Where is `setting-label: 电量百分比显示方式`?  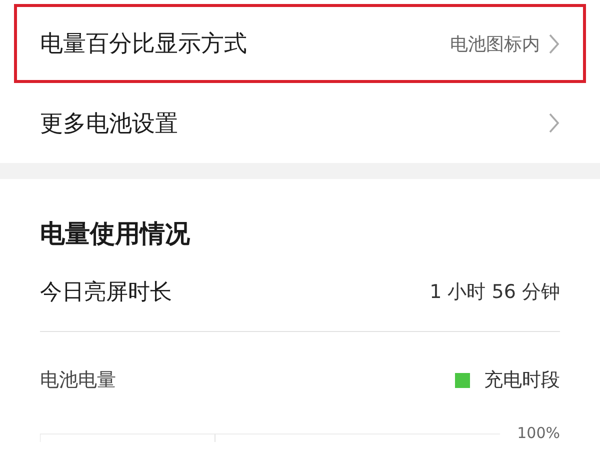 setting-label: 电量百分比显示方式 is located at coordinates (144, 44).